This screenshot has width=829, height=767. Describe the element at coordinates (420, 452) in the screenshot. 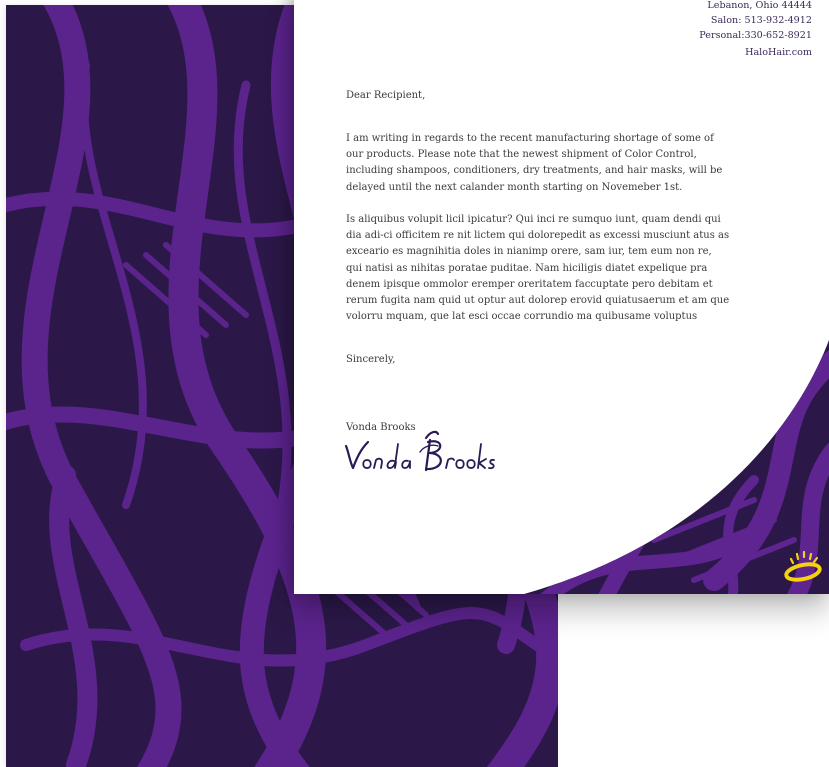

I see `handwritten-signature` at that location.